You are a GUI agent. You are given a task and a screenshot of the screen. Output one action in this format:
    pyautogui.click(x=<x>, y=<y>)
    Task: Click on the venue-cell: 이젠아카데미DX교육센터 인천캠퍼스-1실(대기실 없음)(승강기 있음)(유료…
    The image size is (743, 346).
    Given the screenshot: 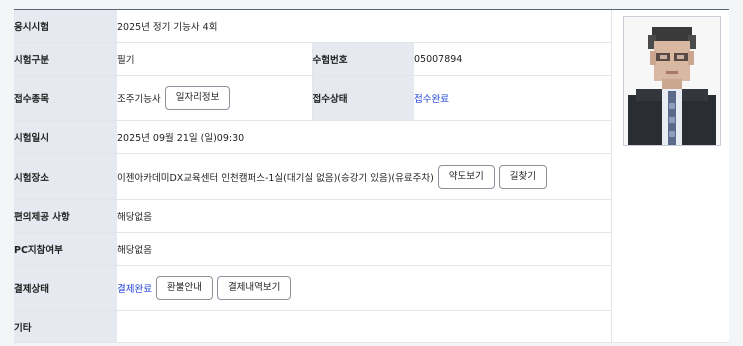 What is the action you would take?
    pyautogui.click(x=364, y=176)
    